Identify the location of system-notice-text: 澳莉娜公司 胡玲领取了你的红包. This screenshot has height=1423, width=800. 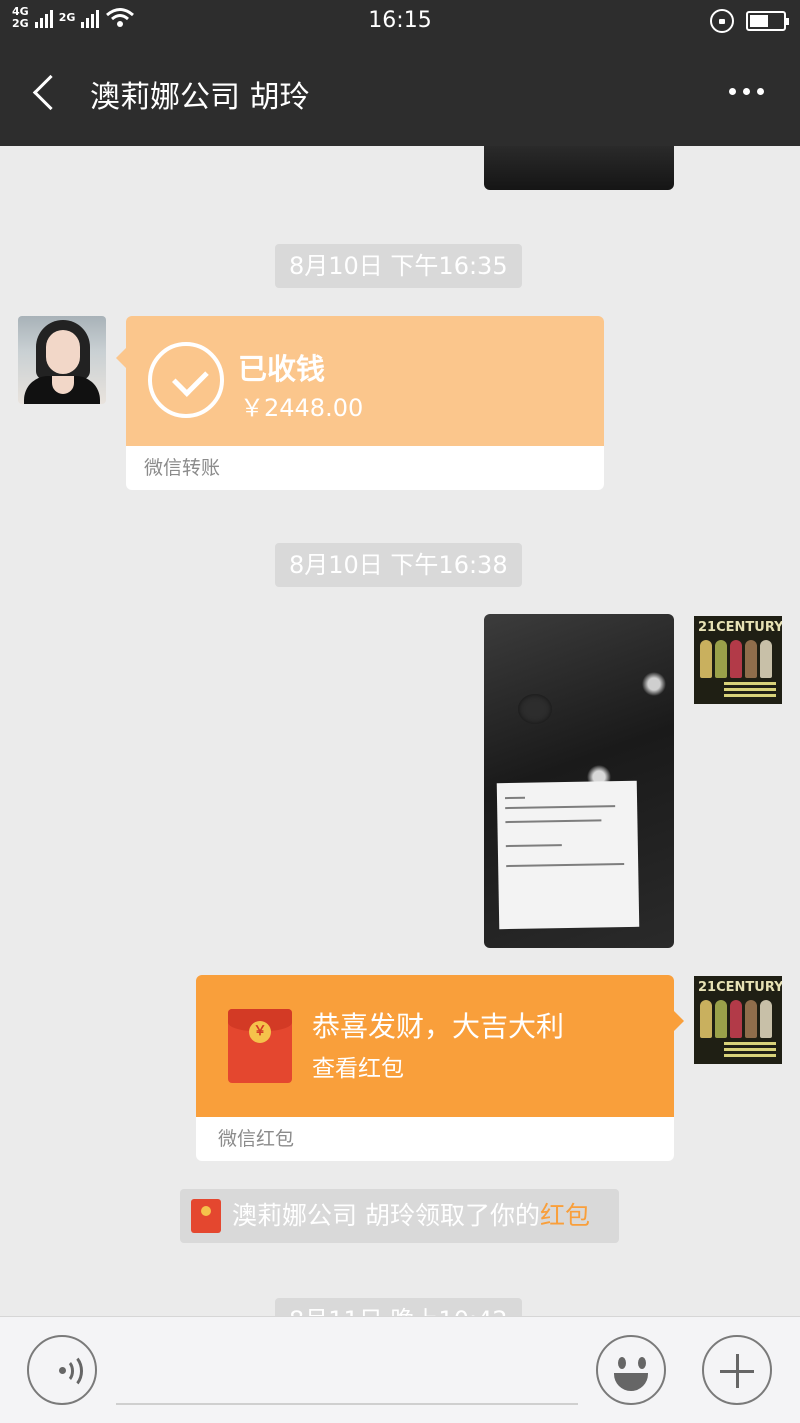
(411, 1216).